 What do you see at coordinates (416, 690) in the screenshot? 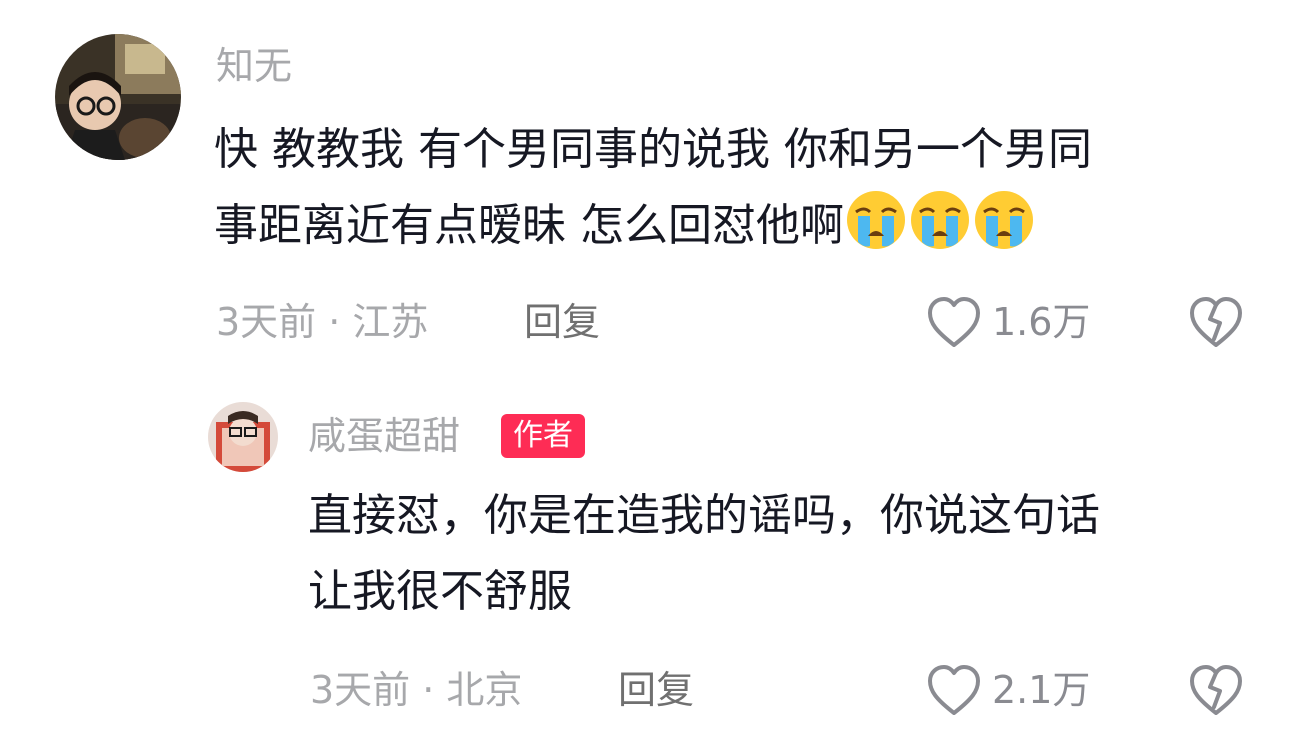
I see `reply-time-location: 3天前 · 北京` at bounding box center [416, 690].